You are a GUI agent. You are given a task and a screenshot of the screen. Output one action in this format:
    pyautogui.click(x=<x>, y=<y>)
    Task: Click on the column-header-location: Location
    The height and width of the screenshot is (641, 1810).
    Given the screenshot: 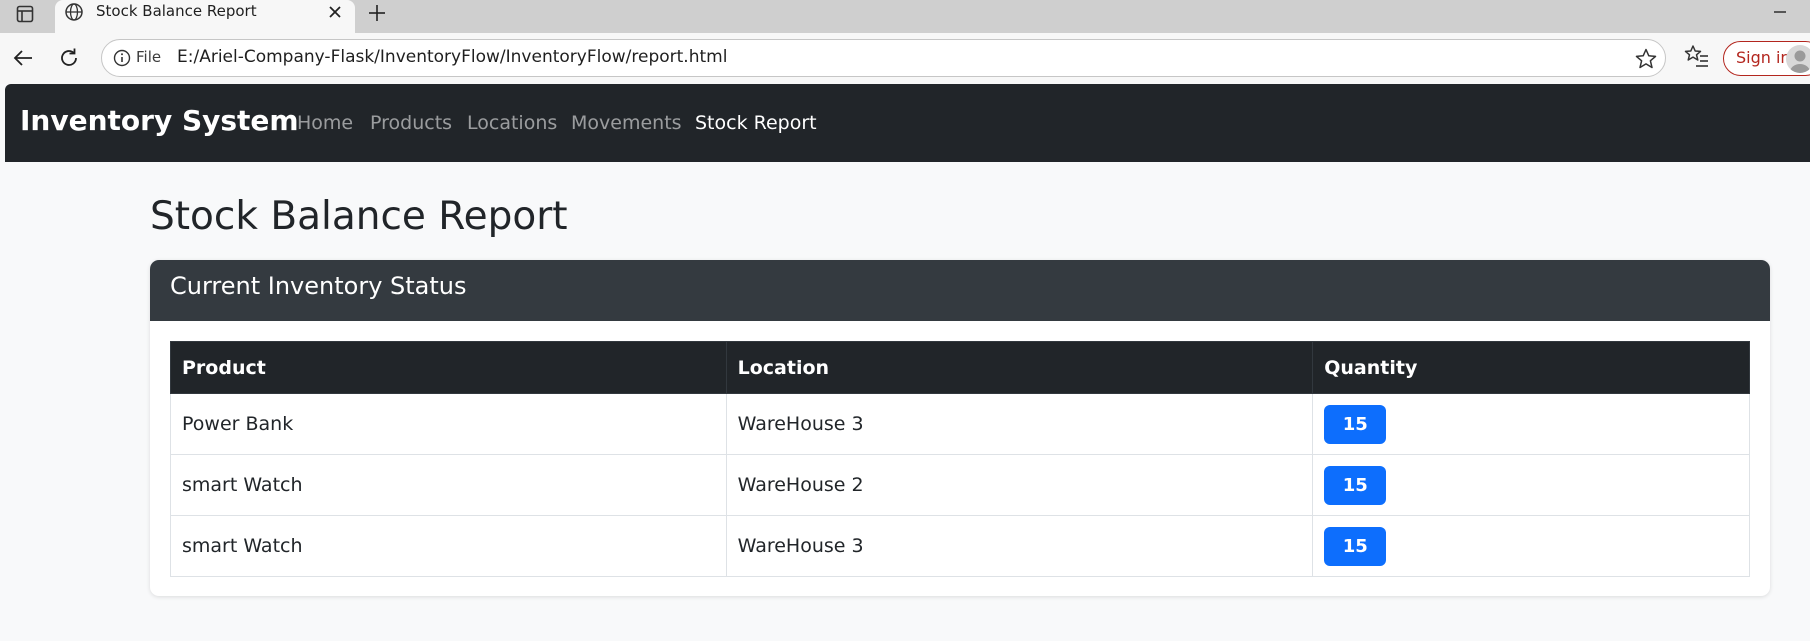 What is the action you would take?
    pyautogui.click(x=1019, y=367)
    